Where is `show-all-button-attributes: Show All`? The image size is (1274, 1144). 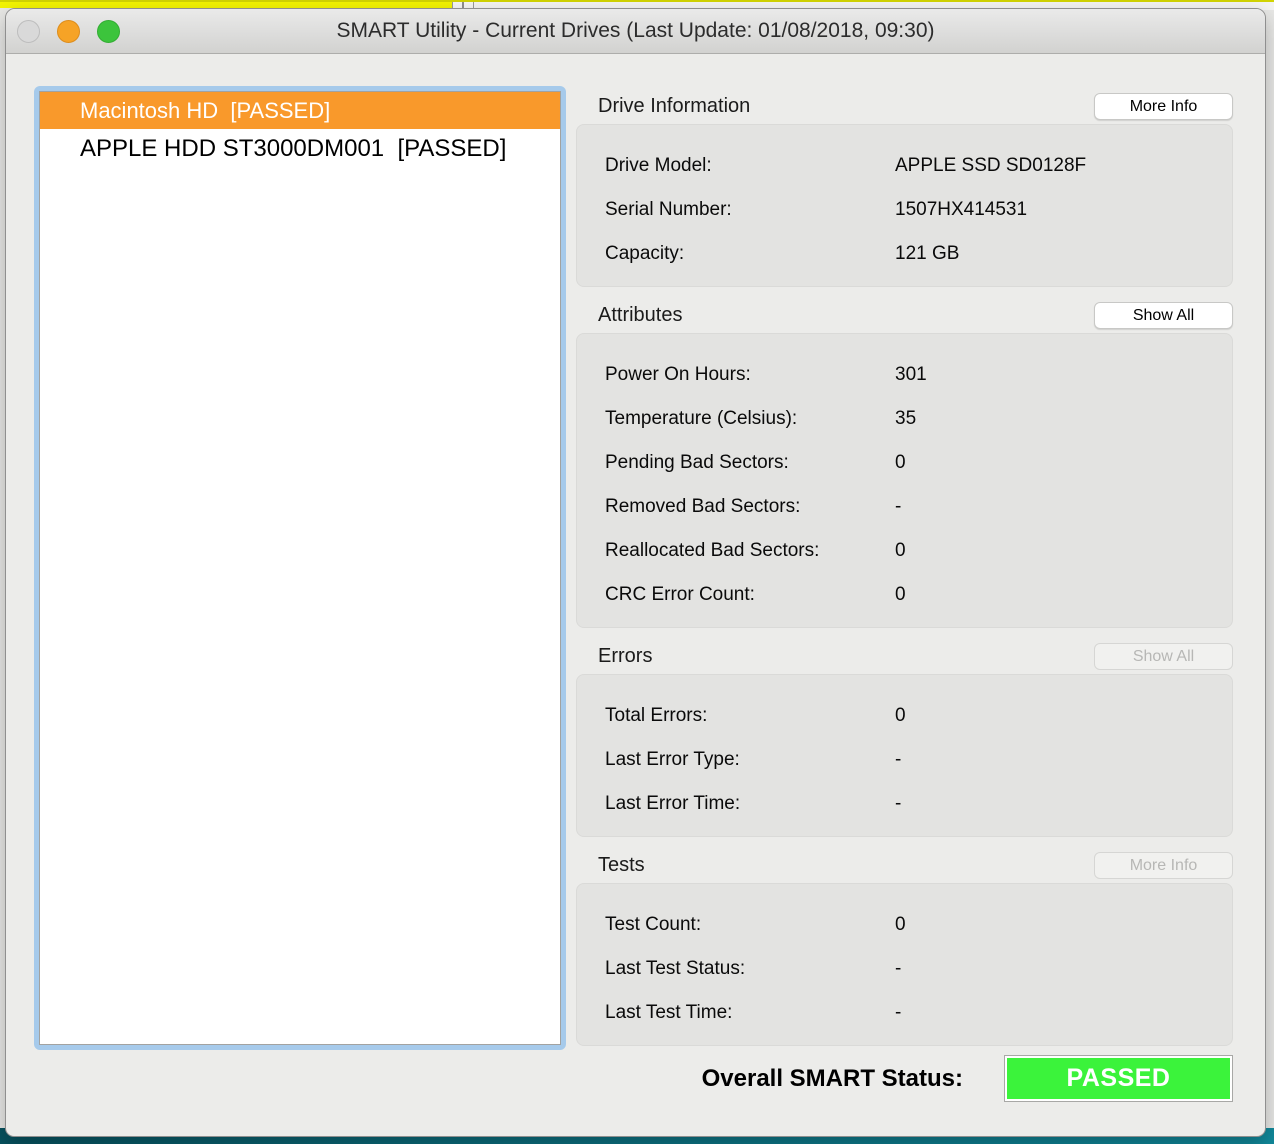 show-all-button-attributes: Show All is located at coordinates (1163, 315).